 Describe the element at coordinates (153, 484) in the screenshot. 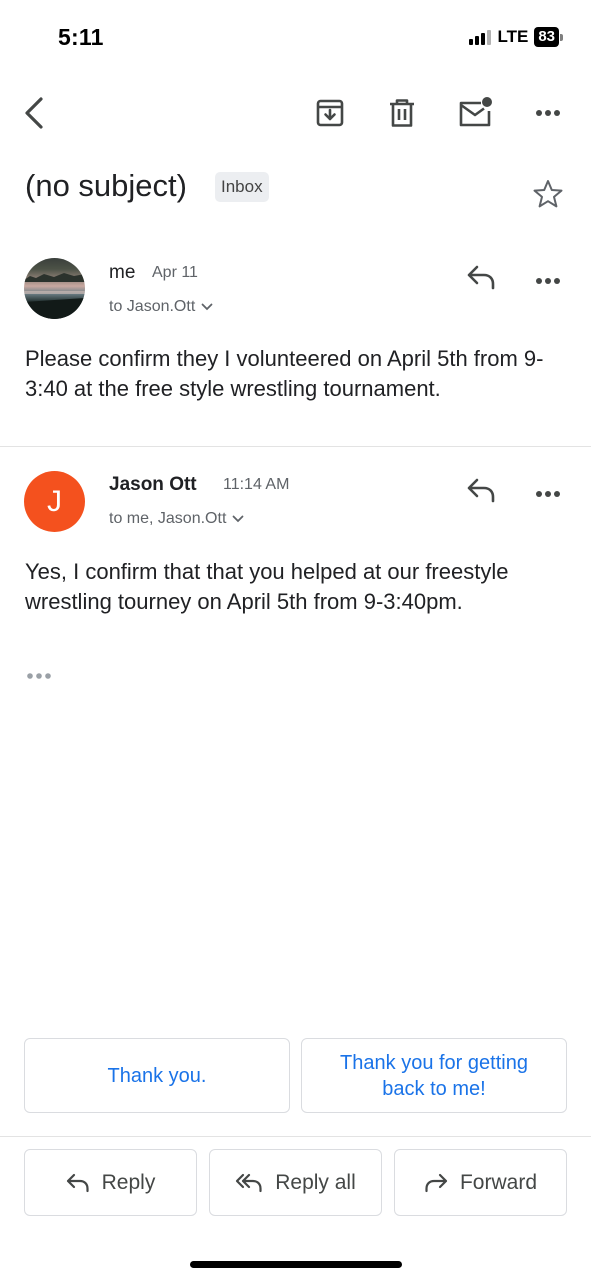

I see `sender-name: Jason Ott` at that location.